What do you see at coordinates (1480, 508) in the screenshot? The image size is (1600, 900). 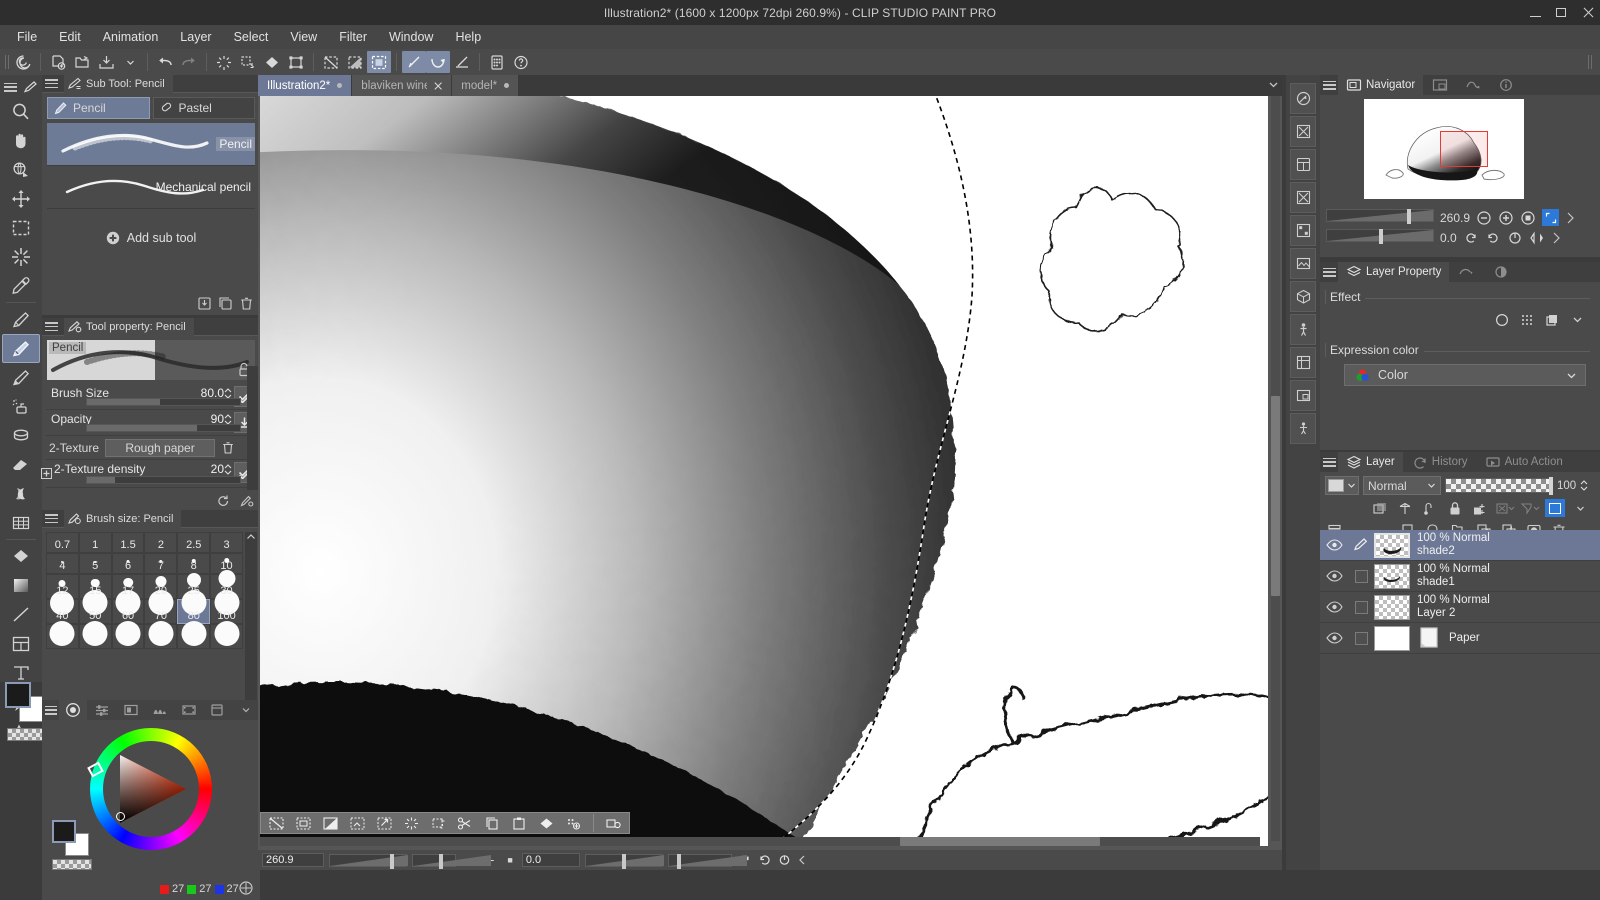 I see `lock-transparent-button` at bounding box center [1480, 508].